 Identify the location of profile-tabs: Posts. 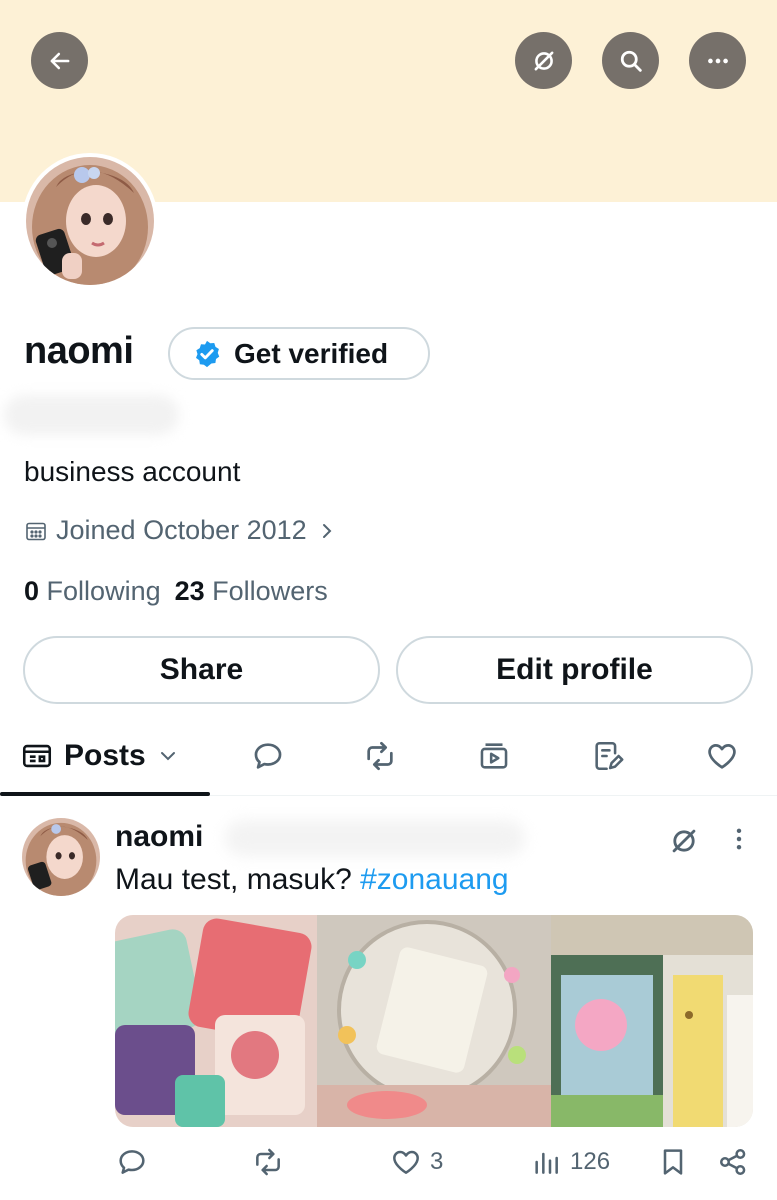
(388, 757).